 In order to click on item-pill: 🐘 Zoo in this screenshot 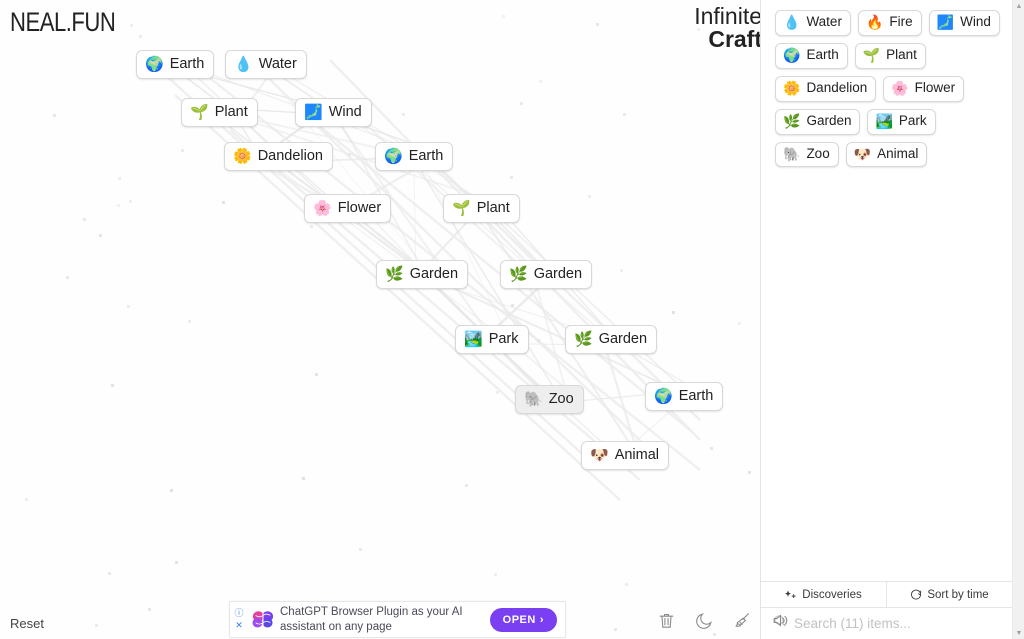, I will do `click(549, 400)`.